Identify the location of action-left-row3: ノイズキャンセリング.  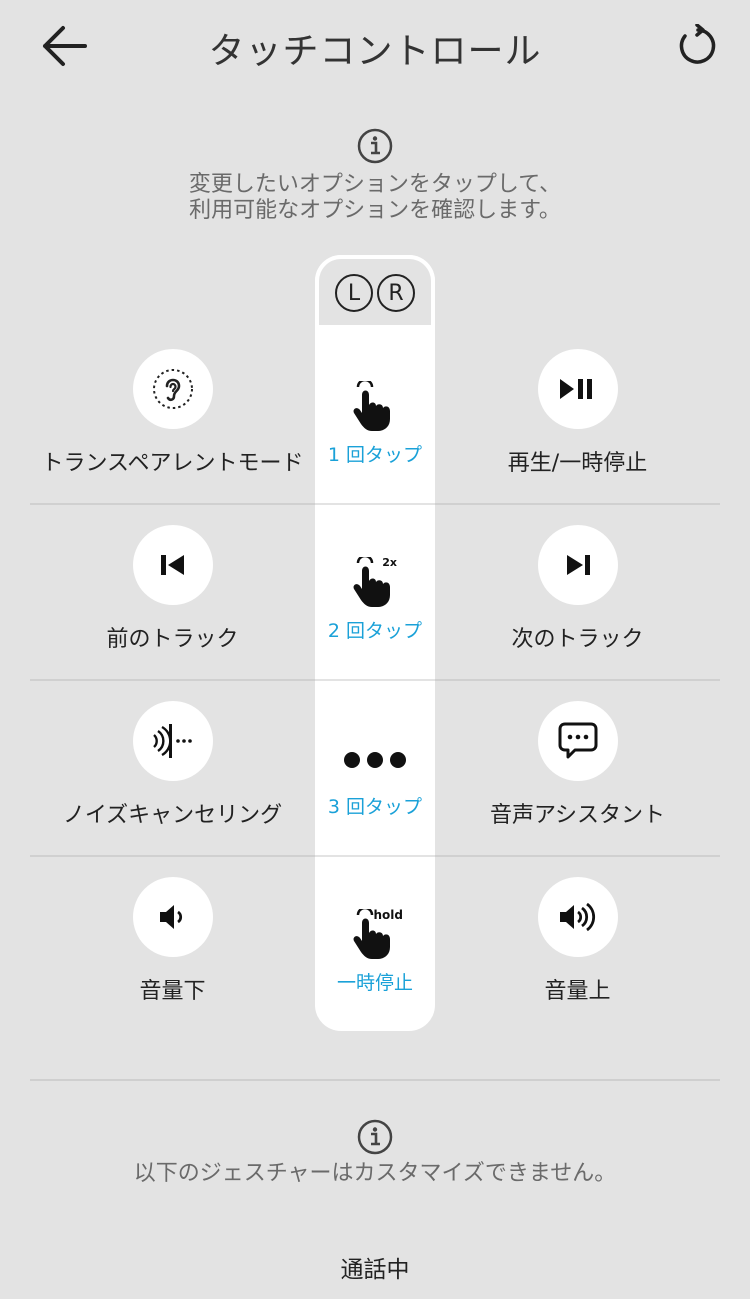
(172, 765).